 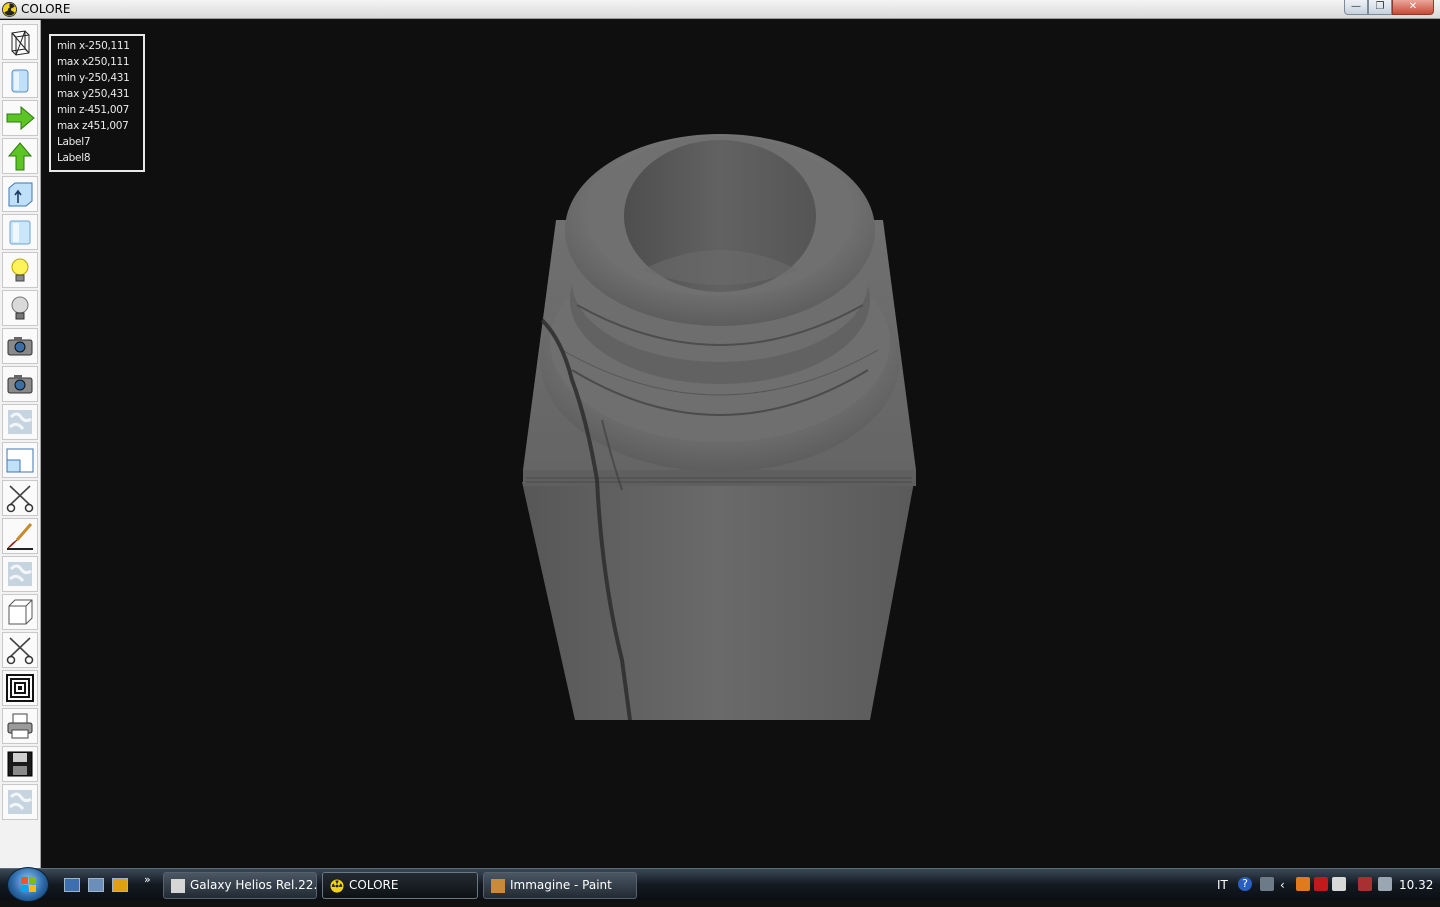 What do you see at coordinates (120, 885) in the screenshot?
I see `media-player-icon` at bounding box center [120, 885].